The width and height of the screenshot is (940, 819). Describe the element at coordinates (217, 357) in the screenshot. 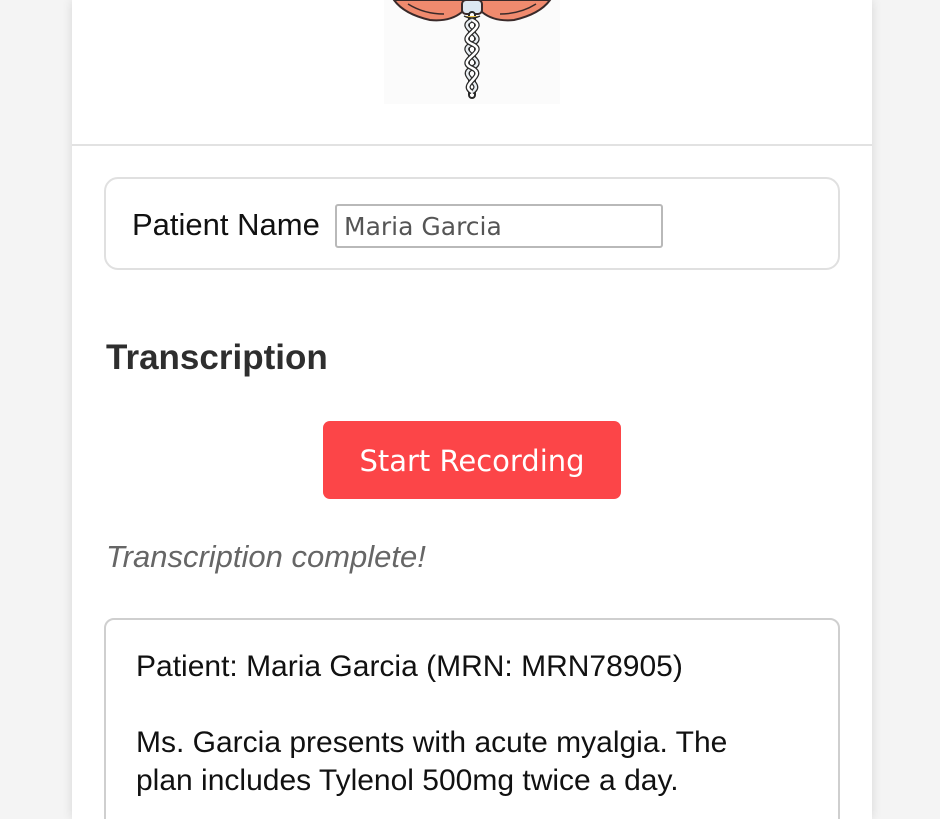

I see `transcription-heading: Transcription` at that location.